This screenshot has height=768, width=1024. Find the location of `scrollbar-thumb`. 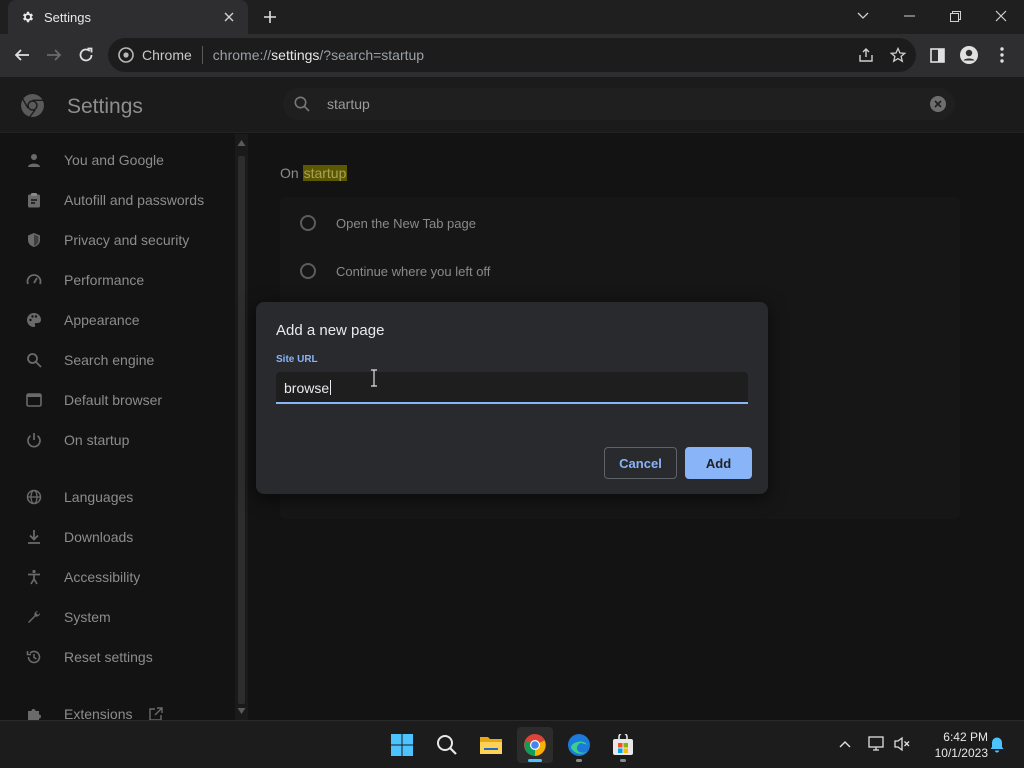

scrollbar-thumb is located at coordinates (241, 430).